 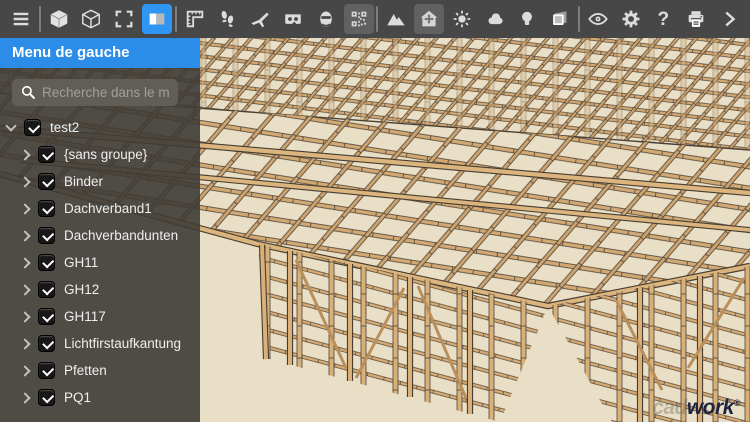 I want to click on tree-item-label: {sans groupe}, so click(x=106, y=154).